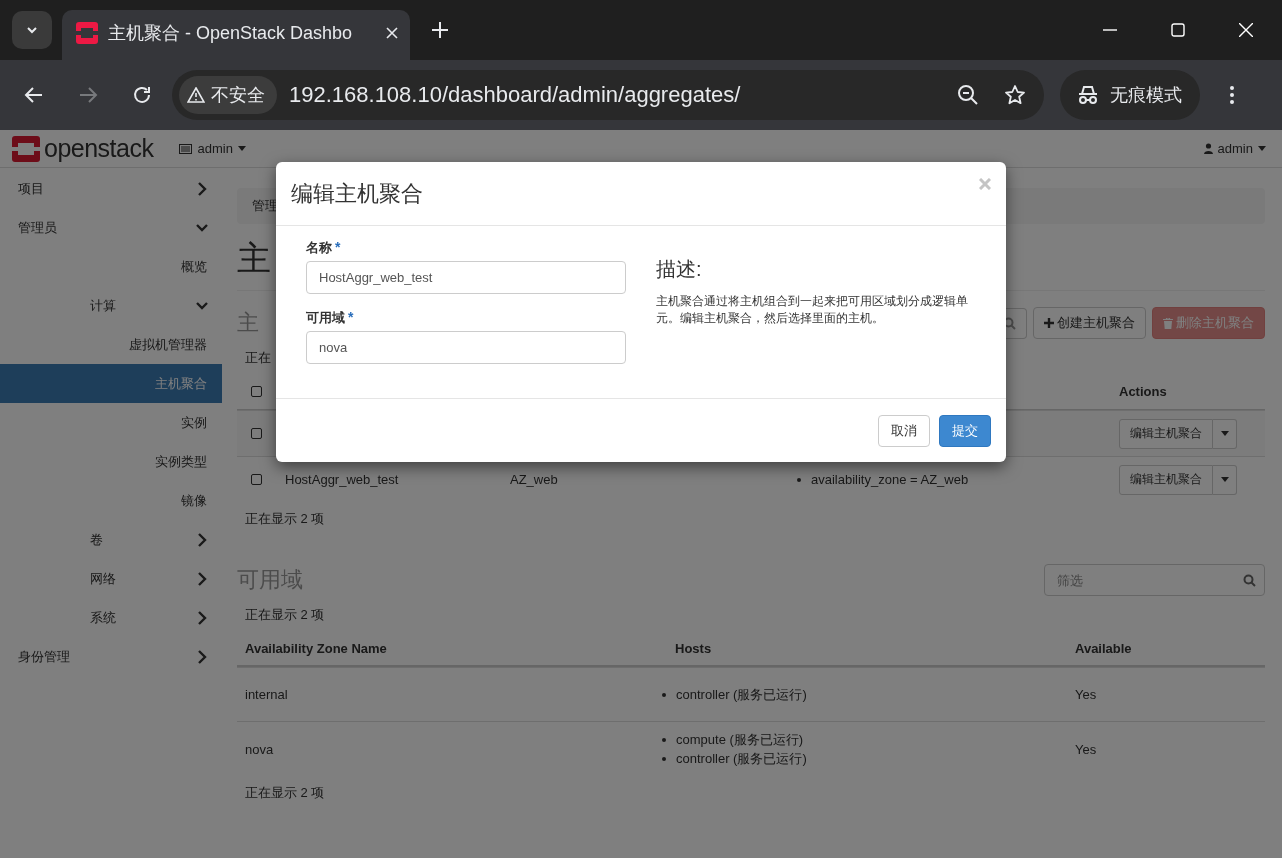 The height and width of the screenshot is (858, 1282). I want to click on security-chip: 不安全, so click(228, 95).